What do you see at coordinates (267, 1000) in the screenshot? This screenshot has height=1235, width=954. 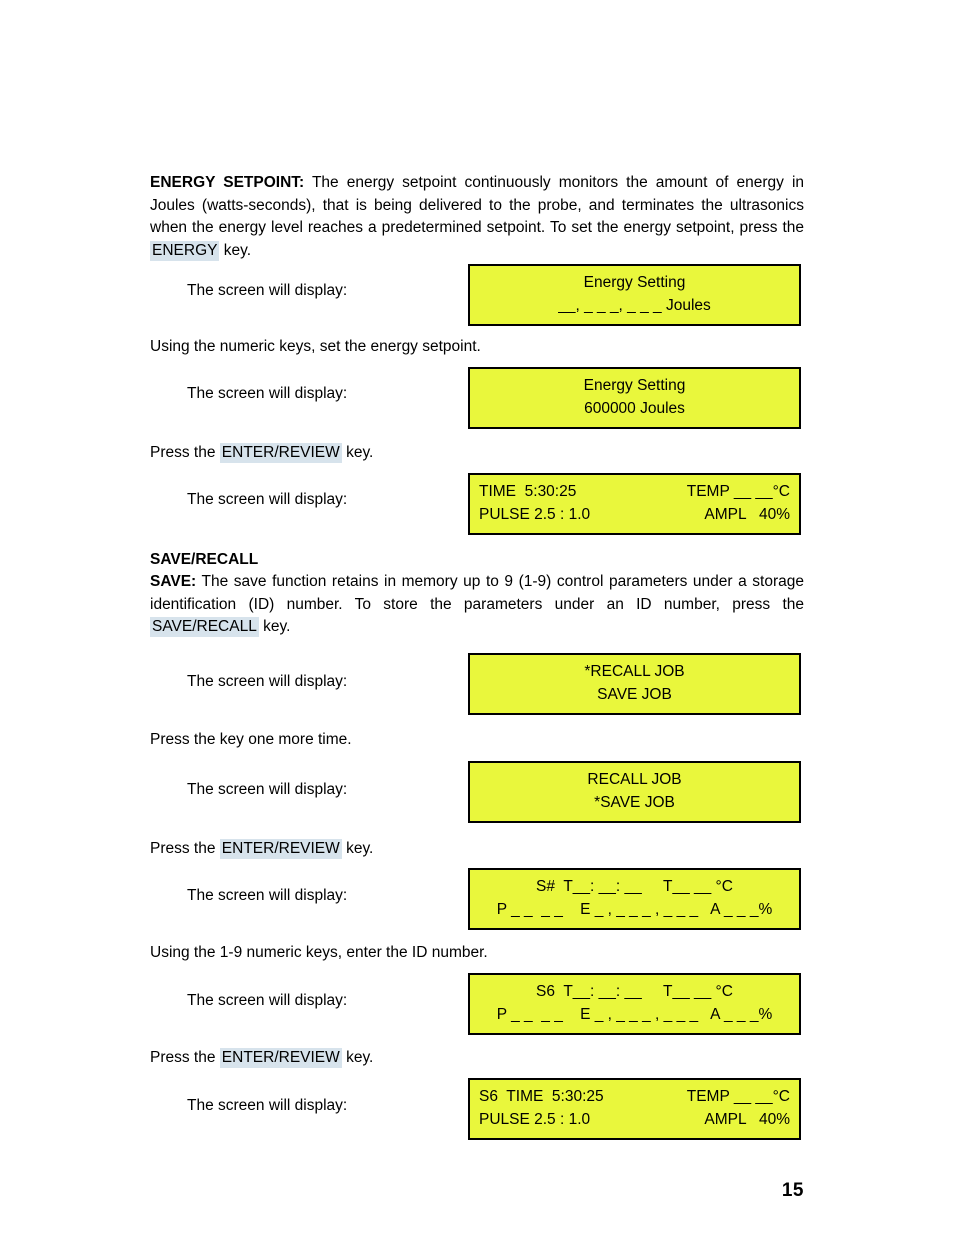 I see `screen-will-display-label-7: The screen will display:` at bounding box center [267, 1000].